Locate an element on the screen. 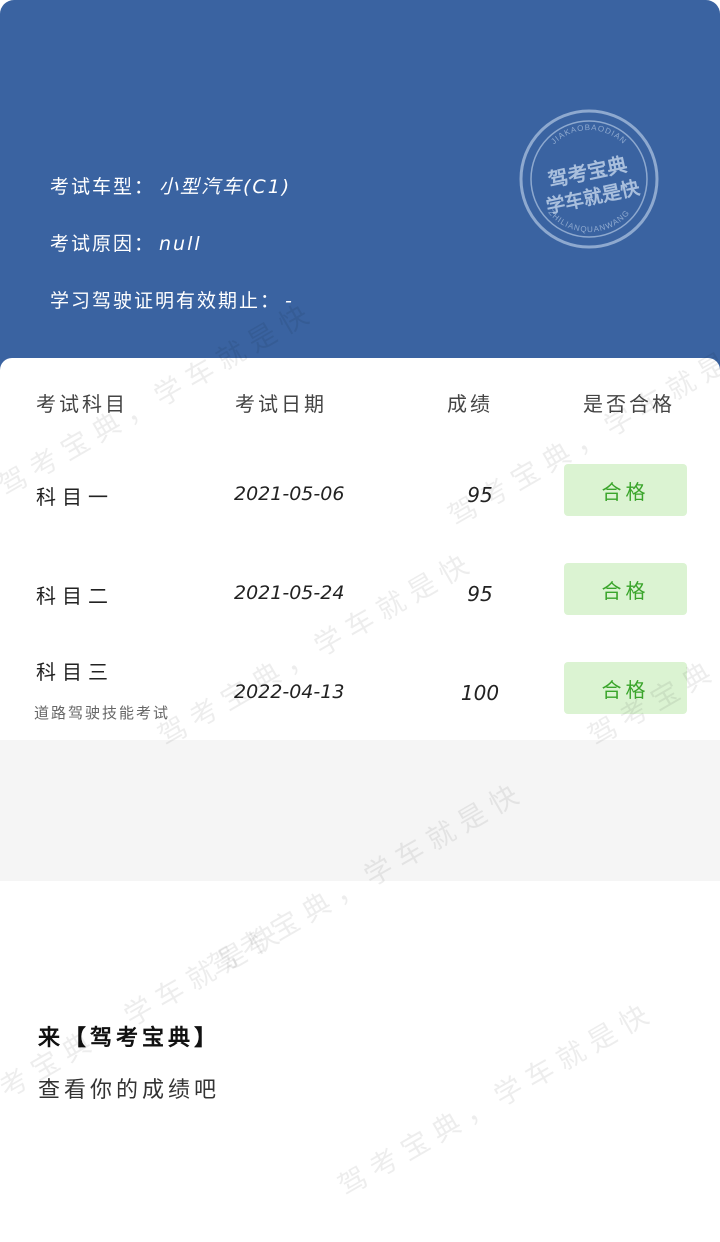 The height and width of the screenshot is (1242, 720). promo-title: 来【驾考宝典】 is located at coordinates (129, 1038).